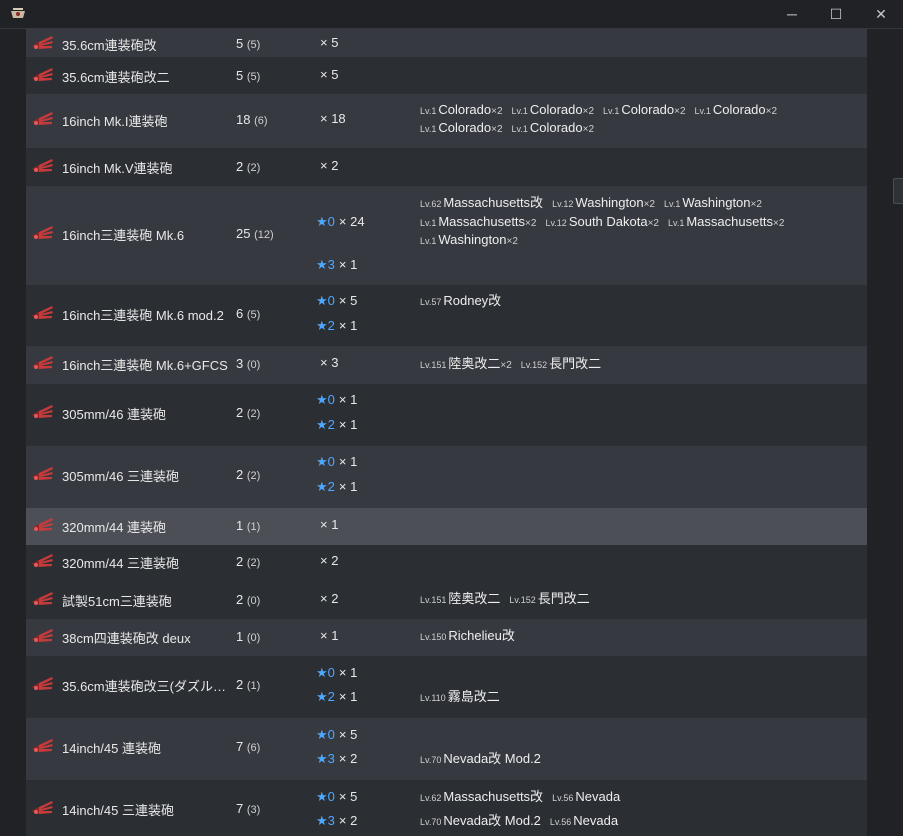 The width and height of the screenshot is (903, 836). What do you see at coordinates (146, 686) in the screenshot?
I see `equipment-name: 35.6cm連装砲改三(ダズル迷彩仕様)` at bounding box center [146, 686].